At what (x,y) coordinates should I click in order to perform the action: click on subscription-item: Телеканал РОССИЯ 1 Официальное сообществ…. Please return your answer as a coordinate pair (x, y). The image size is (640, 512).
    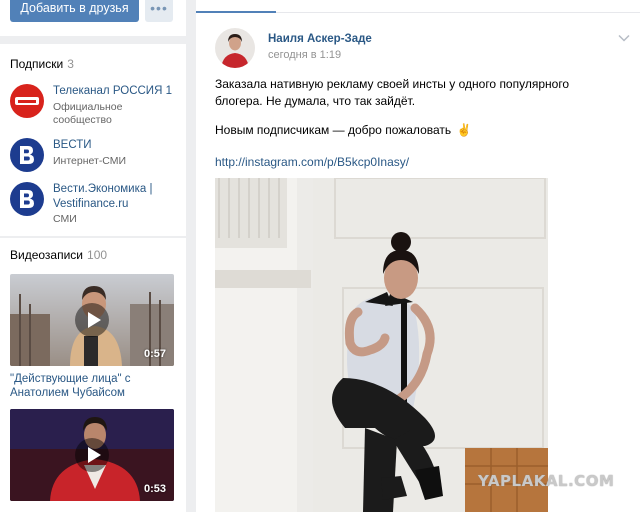
    Looking at the image, I should click on (95, 105).